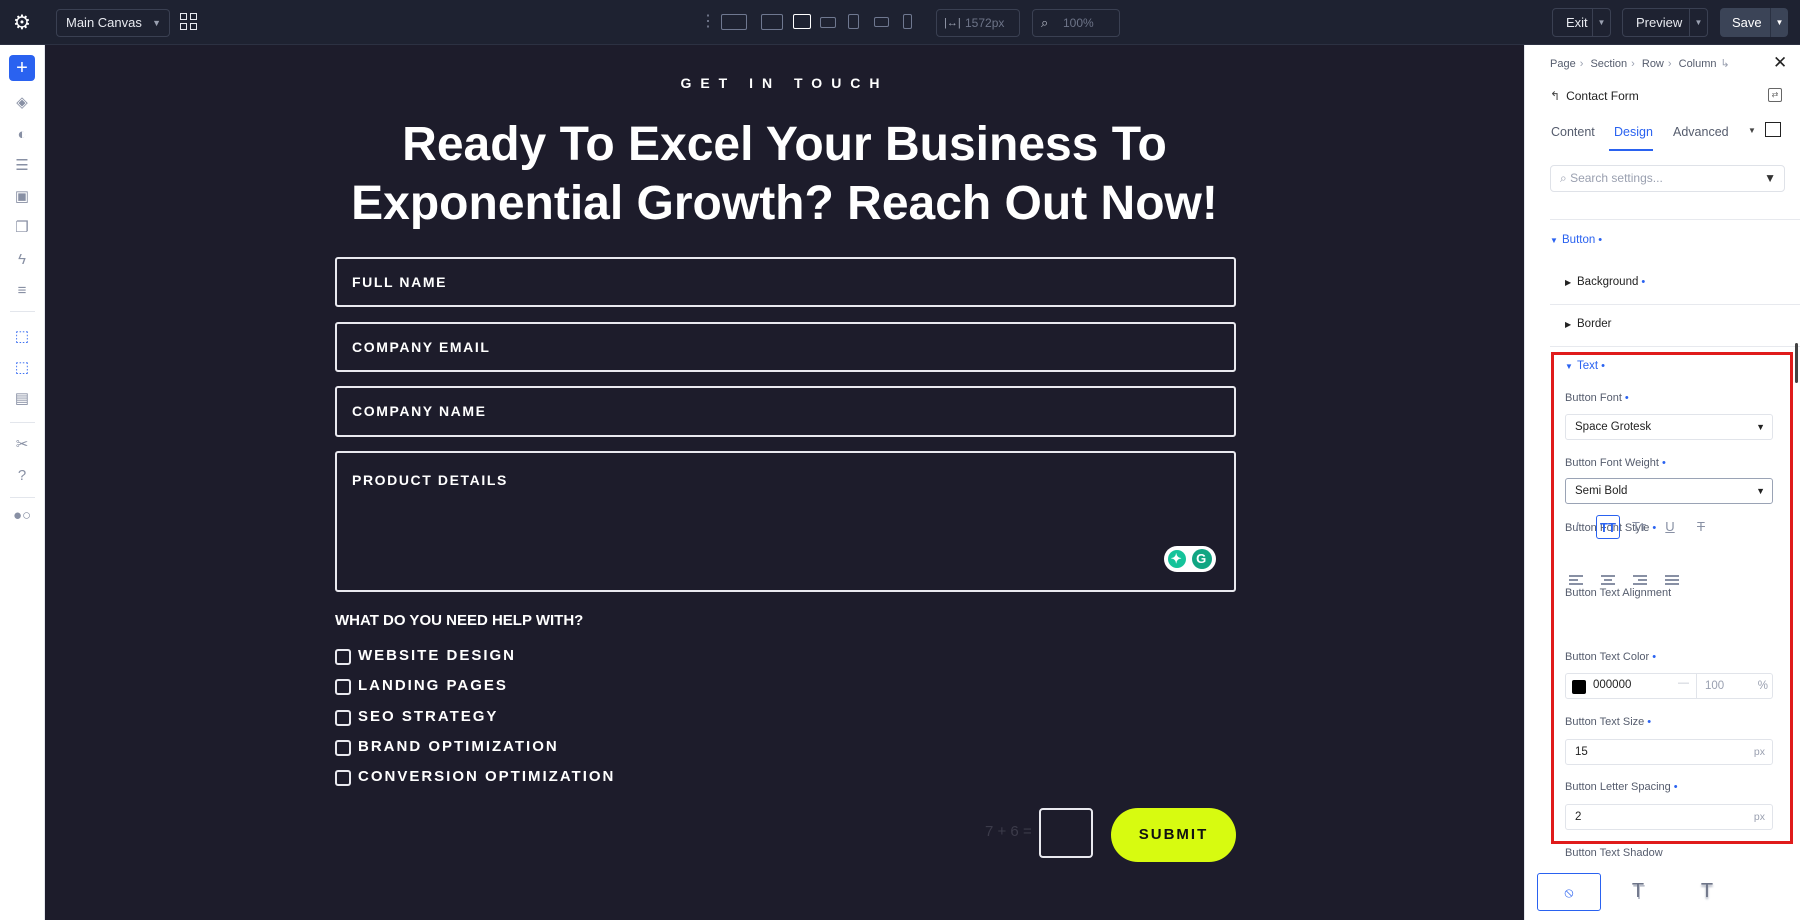 The width and height of the screenshot is (1800, 920). Describe the element at coordinates (1585, 366) in the screenshot. I see `subgroup-text-toggle: ▼ Text •` at that location.